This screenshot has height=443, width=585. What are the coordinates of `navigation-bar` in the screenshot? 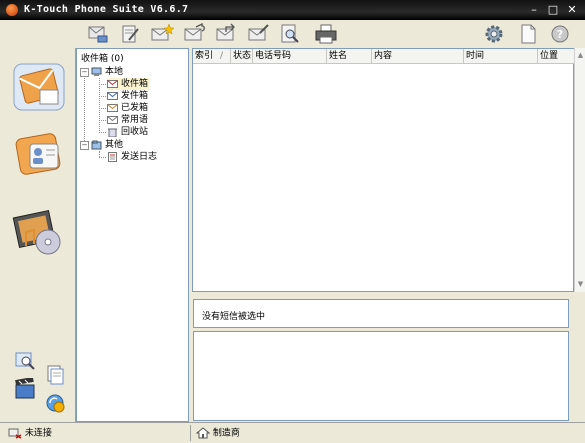 It's located at (38, 235).